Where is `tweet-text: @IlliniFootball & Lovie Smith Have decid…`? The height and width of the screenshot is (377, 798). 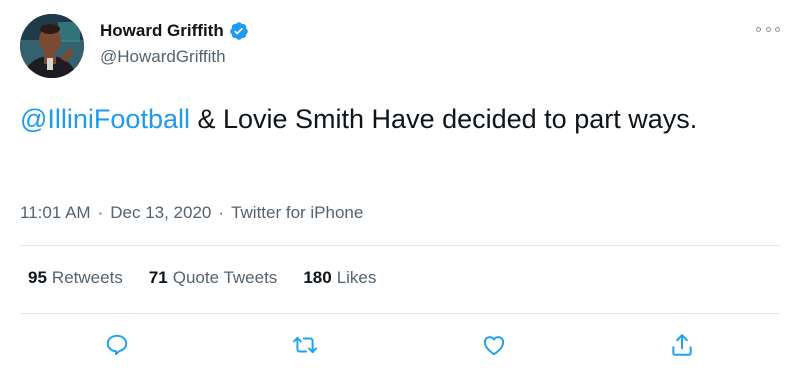 tweet-text: @IlliniFootball & Lovie Smith Have decid… is located at coordinates (390, 119).